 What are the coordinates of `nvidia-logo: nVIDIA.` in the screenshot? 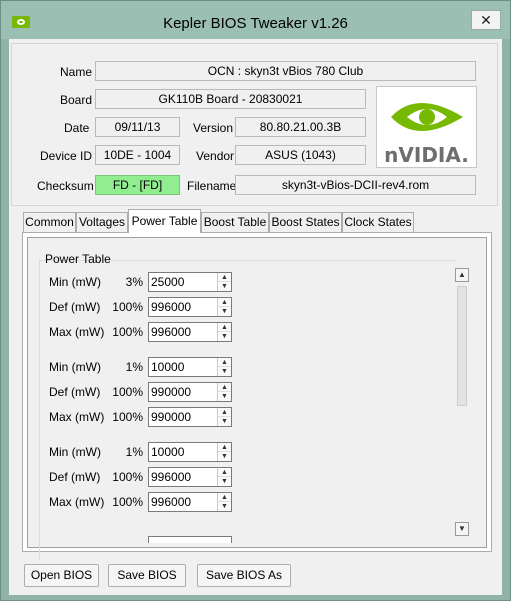 It's located at (426, 127).